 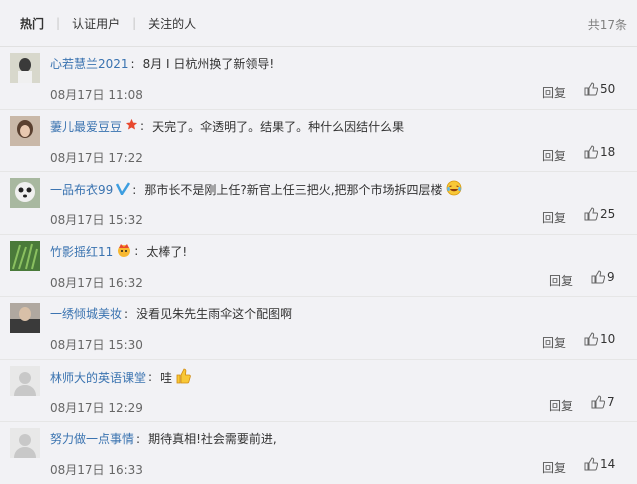 I want to click on like-count: 14, so click(x=608, y=464).